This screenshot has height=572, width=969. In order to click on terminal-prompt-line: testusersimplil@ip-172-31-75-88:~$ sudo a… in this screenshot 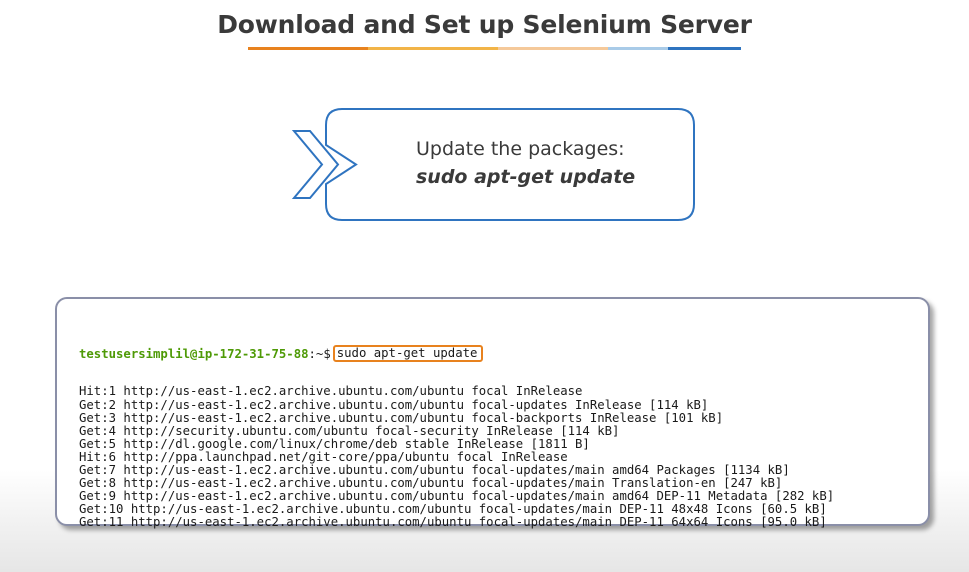, I will do `click(456, 354)`.